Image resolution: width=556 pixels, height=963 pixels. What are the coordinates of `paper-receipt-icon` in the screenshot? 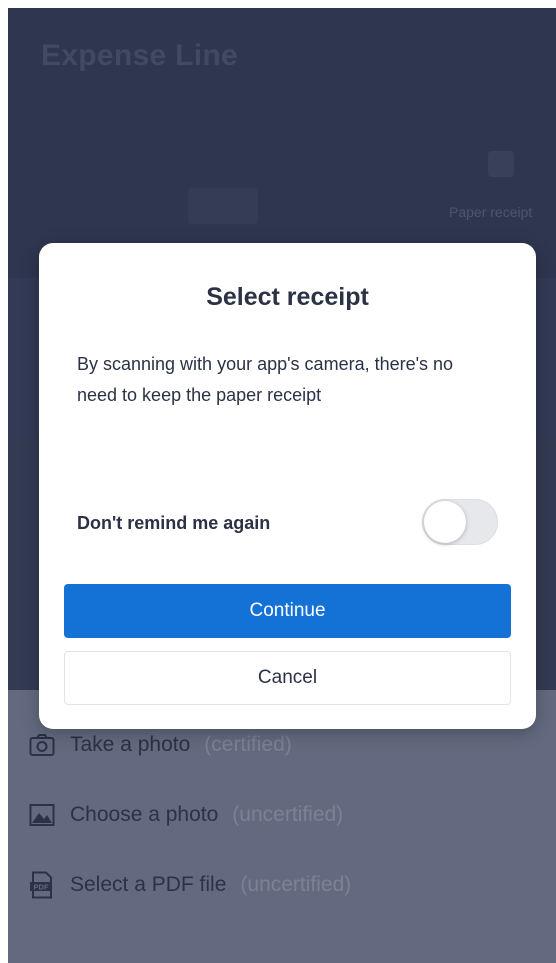 It's located at (501, 164).